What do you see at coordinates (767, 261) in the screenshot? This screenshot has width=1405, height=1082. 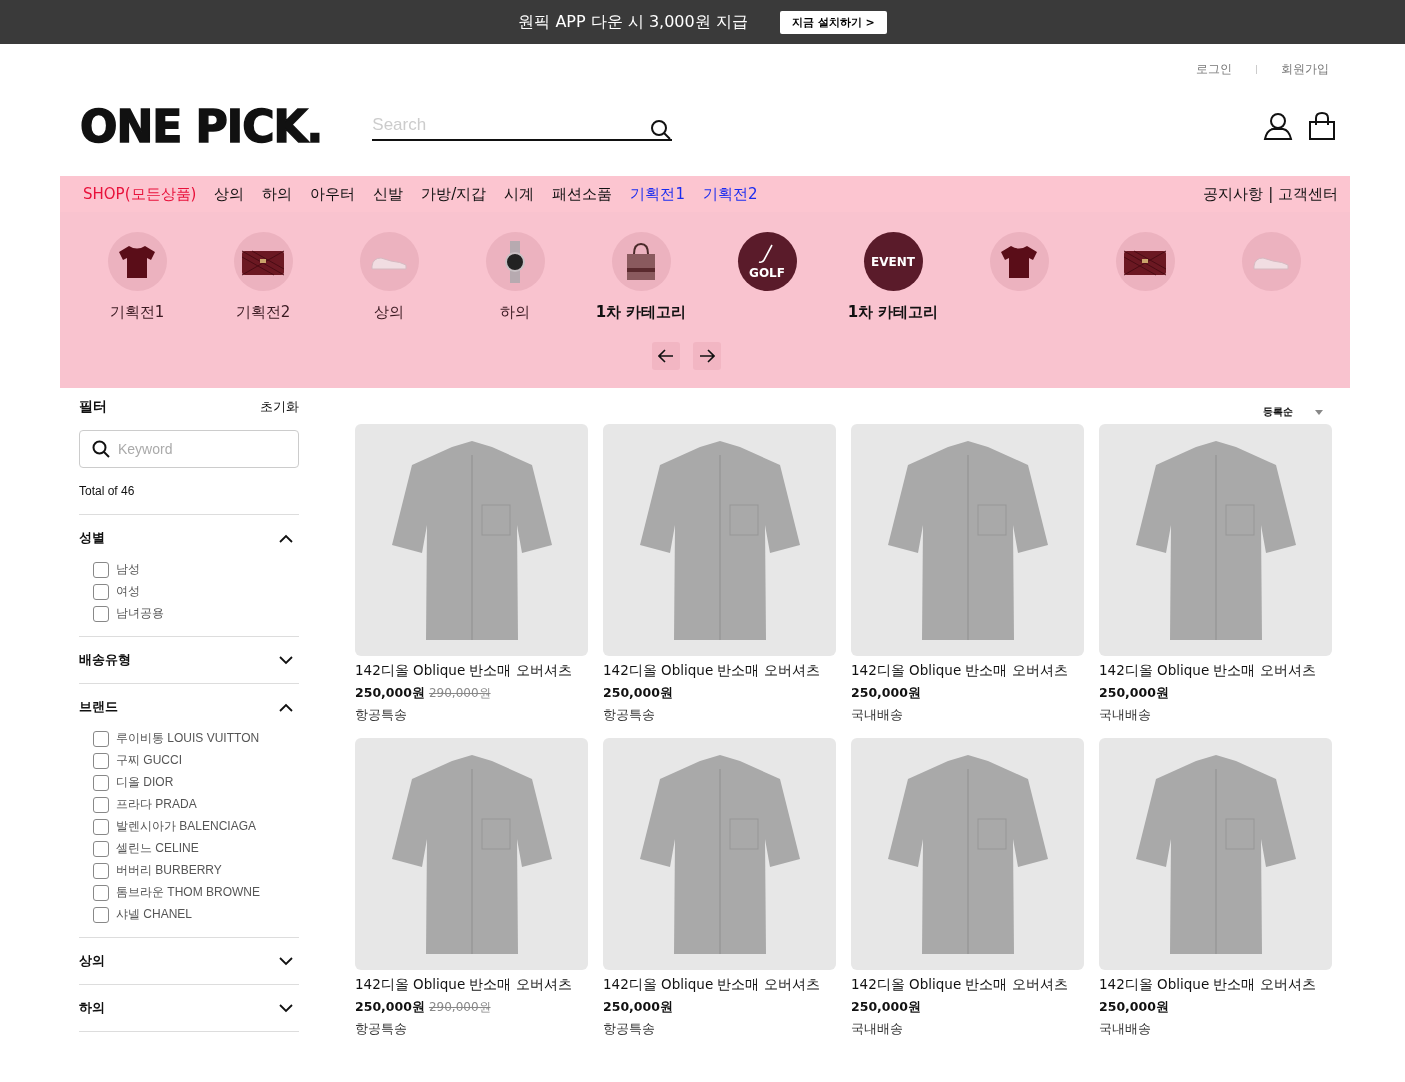 I see `category-badge: GOLF` at bounding box center [767, 261].